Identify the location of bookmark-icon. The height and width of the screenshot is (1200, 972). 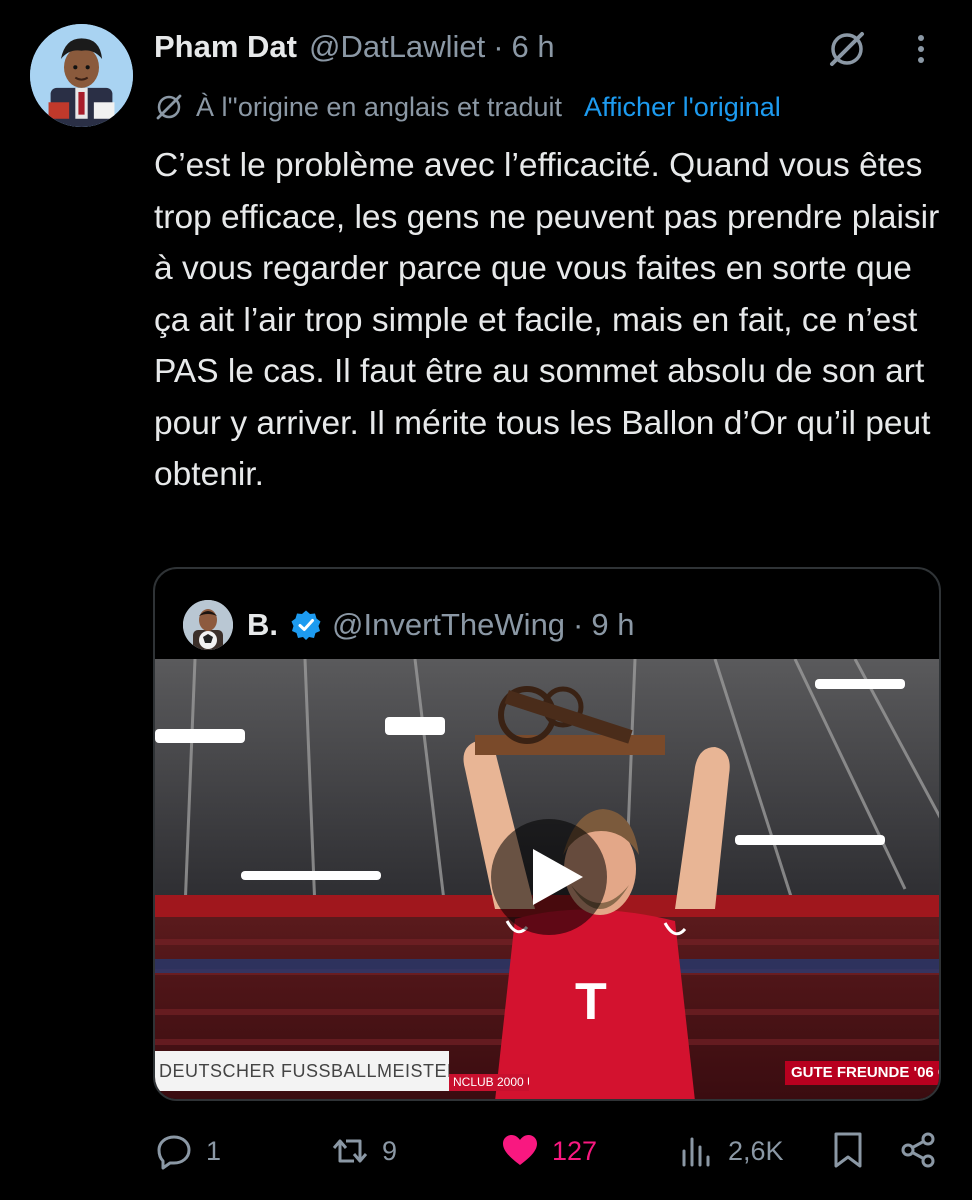
(848, 1150).